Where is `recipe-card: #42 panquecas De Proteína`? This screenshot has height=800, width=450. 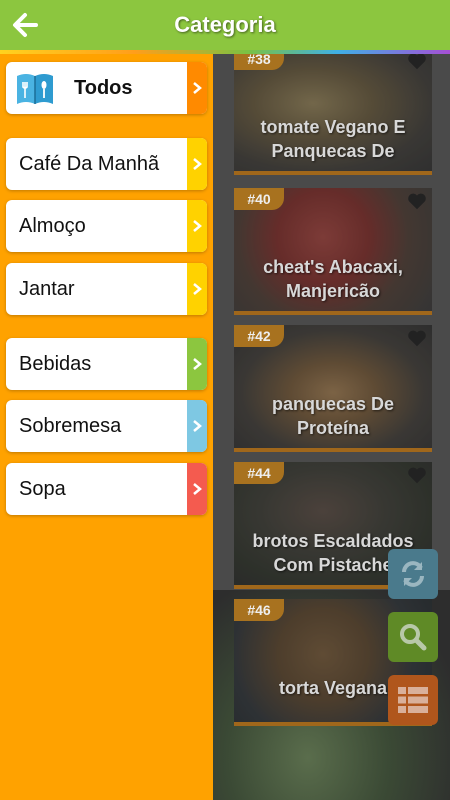
recipe-card: #42 panquecas De Proteína is located at coordinates (333, 388).